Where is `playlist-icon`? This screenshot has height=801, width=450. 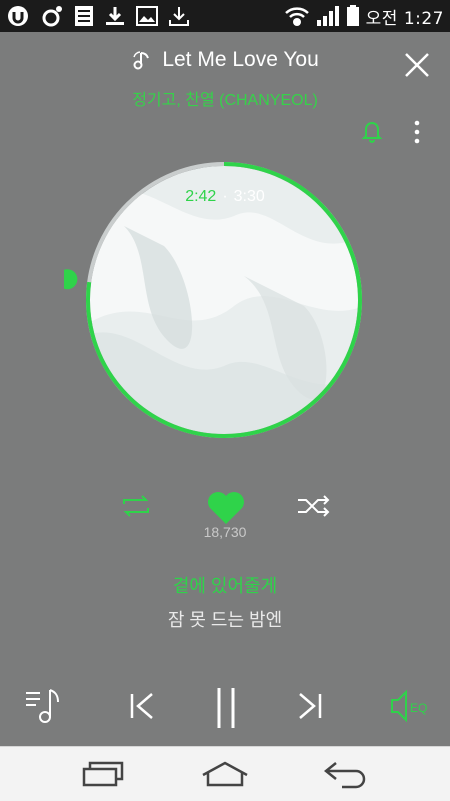
playlist-icon is located at coordinates (42, 706).